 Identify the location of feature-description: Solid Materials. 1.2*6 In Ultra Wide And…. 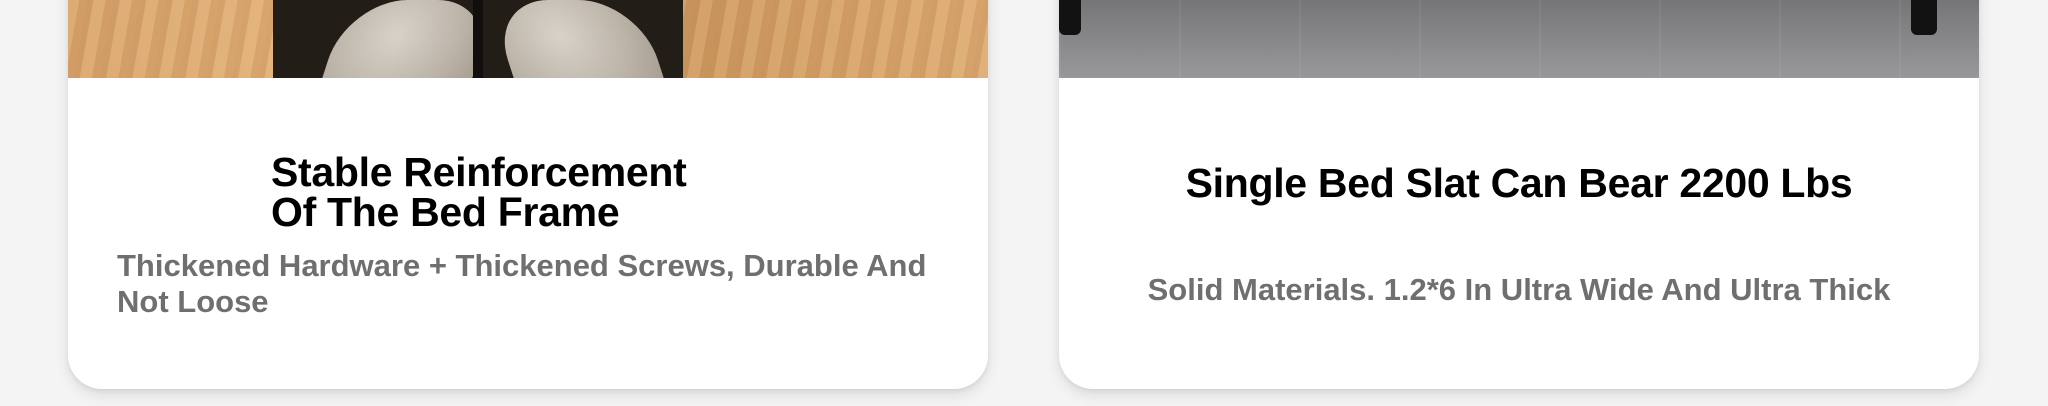
(1519, 289).